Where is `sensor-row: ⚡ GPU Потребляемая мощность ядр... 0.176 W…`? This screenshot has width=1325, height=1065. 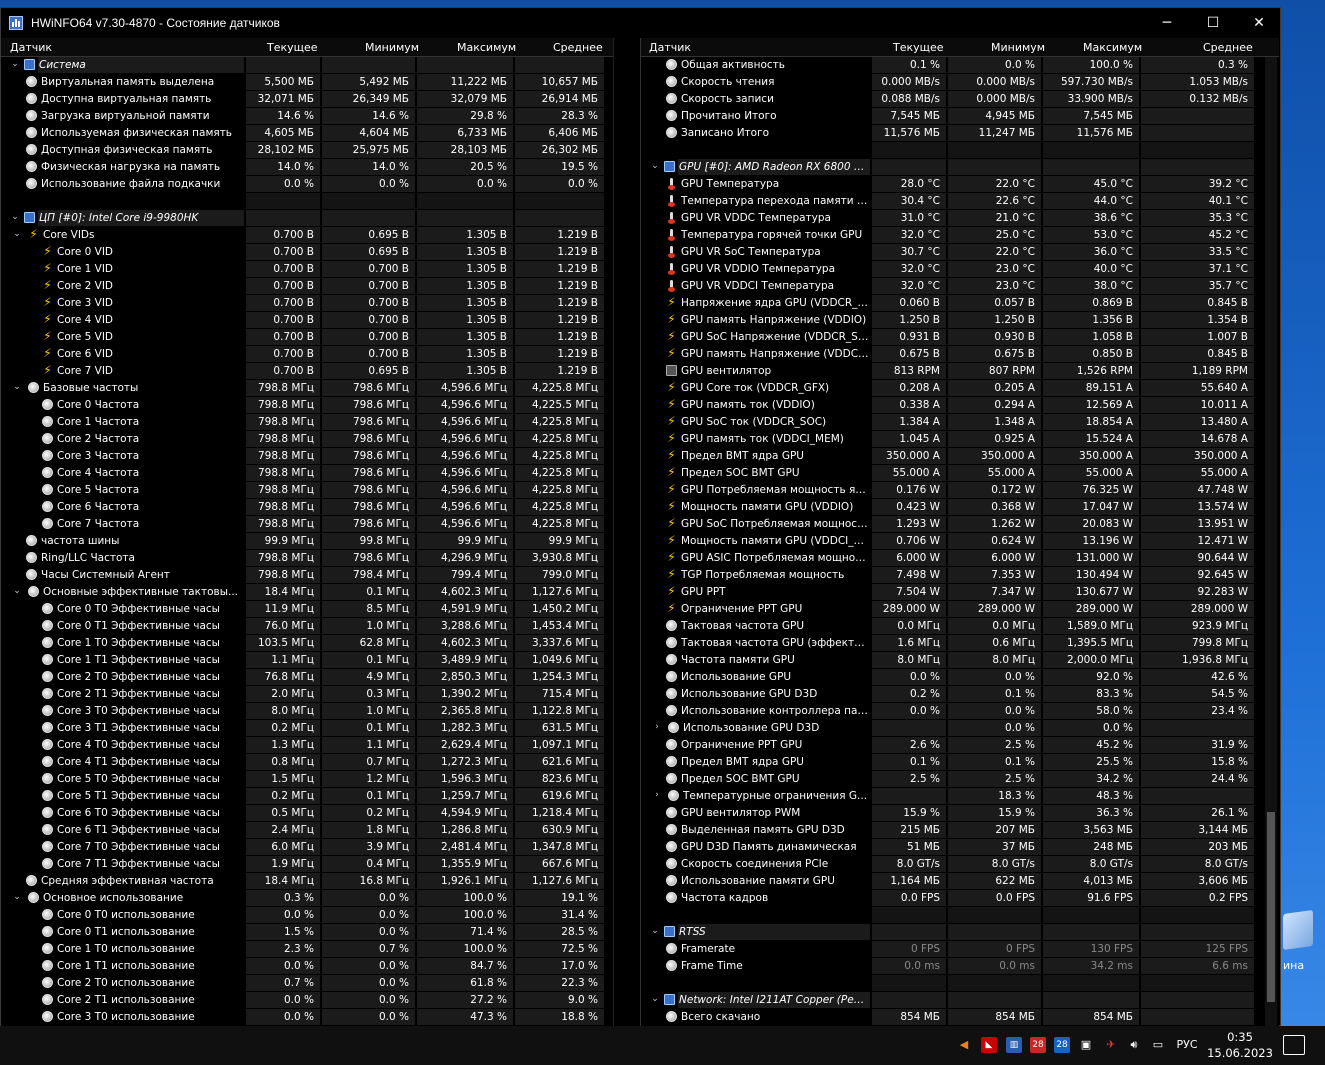
sensor-row: ⚡ GPU Потребляемая мощность ядр... 0.176 W… is located at coordinates (960, 490).